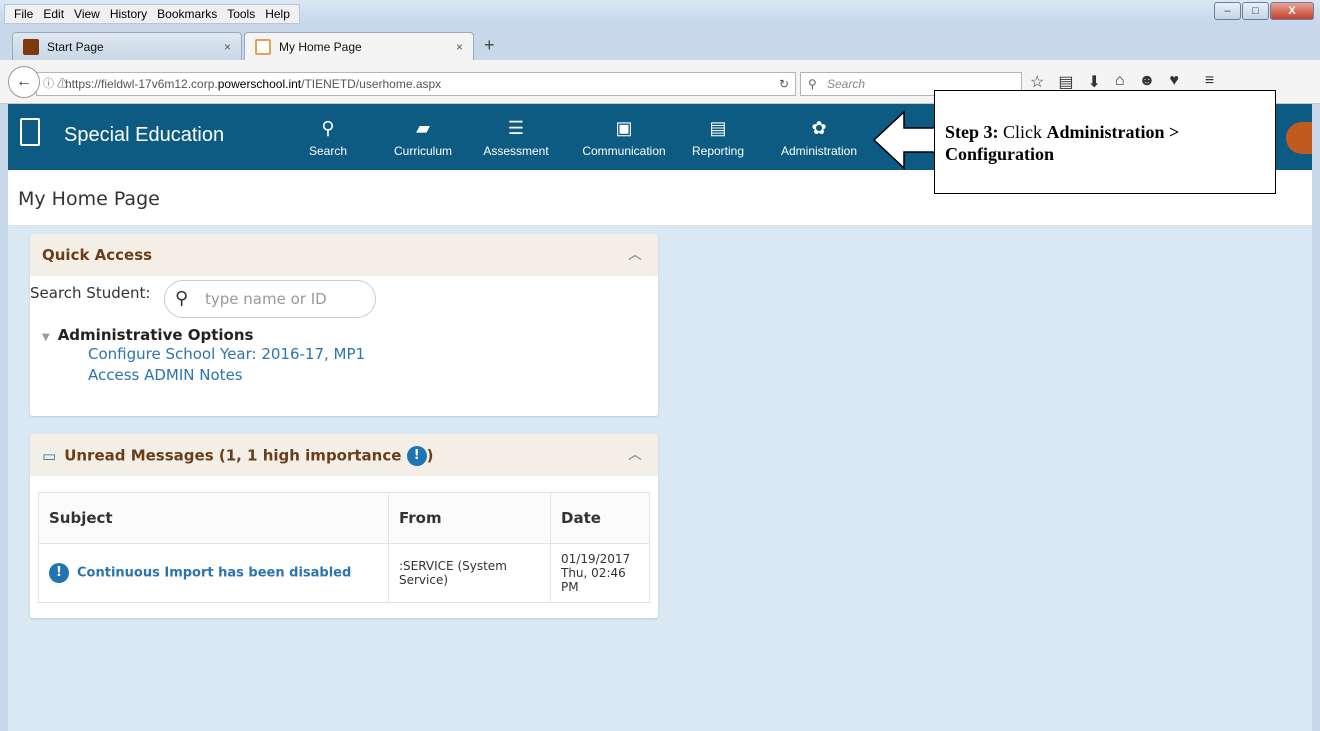 Image resolution: width=1320 pixels, height=731 pixels. Describe the element at coordinates (266, 299) in the screenshot. I see `student-search-placeholder: type name or ID` at that location.